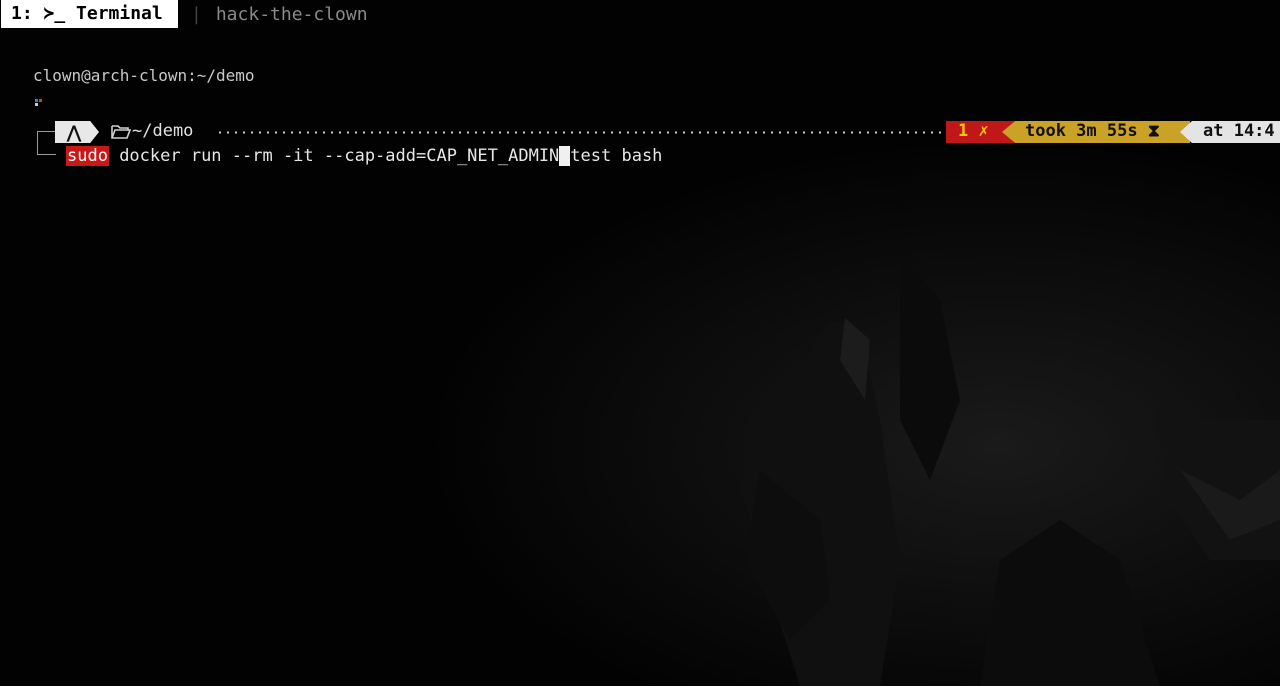  Describe the element at coordinates (1092, 131) in the screenshot. I see `duration-text: took 3m 55s ⧗` at that location.